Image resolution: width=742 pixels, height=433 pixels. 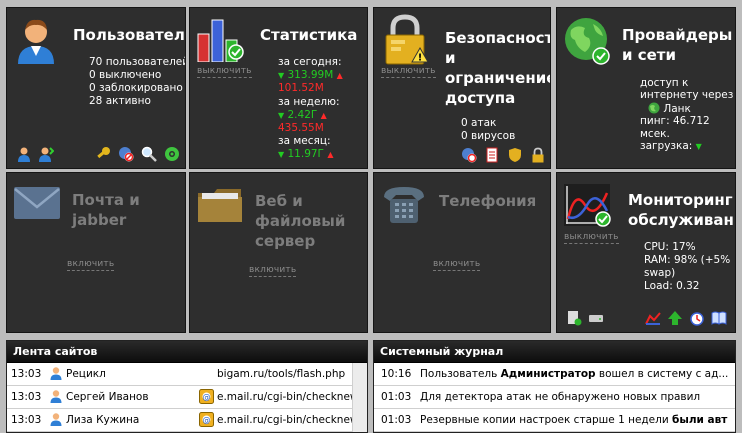 I want to click on week-label: за неделю:, so click(x=309, y=101).